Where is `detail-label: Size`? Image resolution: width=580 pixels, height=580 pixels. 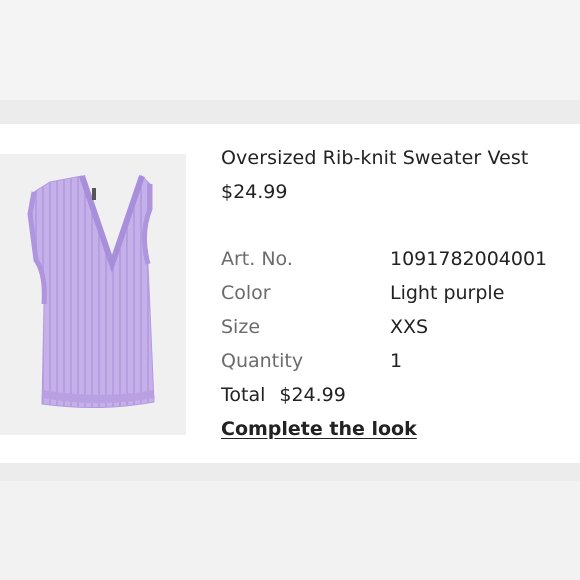
detail-label: Size is located at coordinates (241, 327).